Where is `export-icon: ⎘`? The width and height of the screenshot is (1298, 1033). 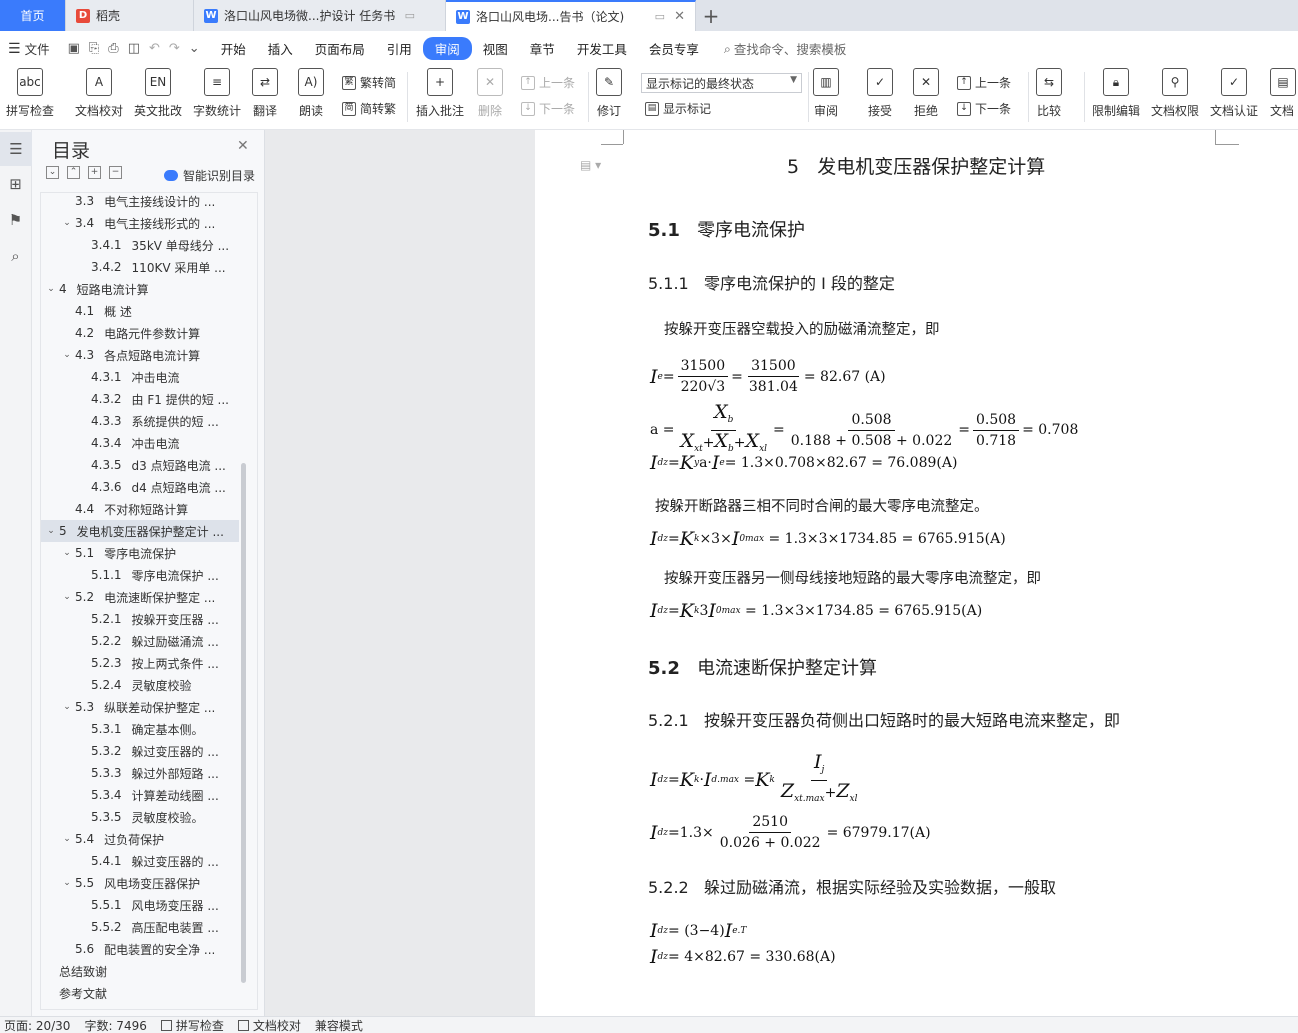
export-icon: ⎘ is located at coordinates (94, 48).